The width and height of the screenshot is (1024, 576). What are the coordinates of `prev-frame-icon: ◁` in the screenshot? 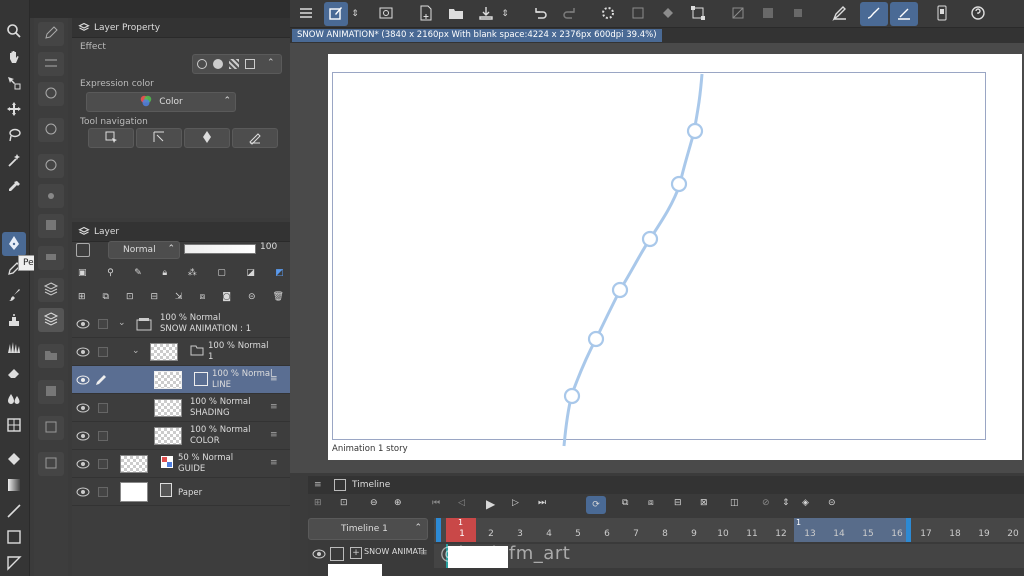 It's located at (461, 503).